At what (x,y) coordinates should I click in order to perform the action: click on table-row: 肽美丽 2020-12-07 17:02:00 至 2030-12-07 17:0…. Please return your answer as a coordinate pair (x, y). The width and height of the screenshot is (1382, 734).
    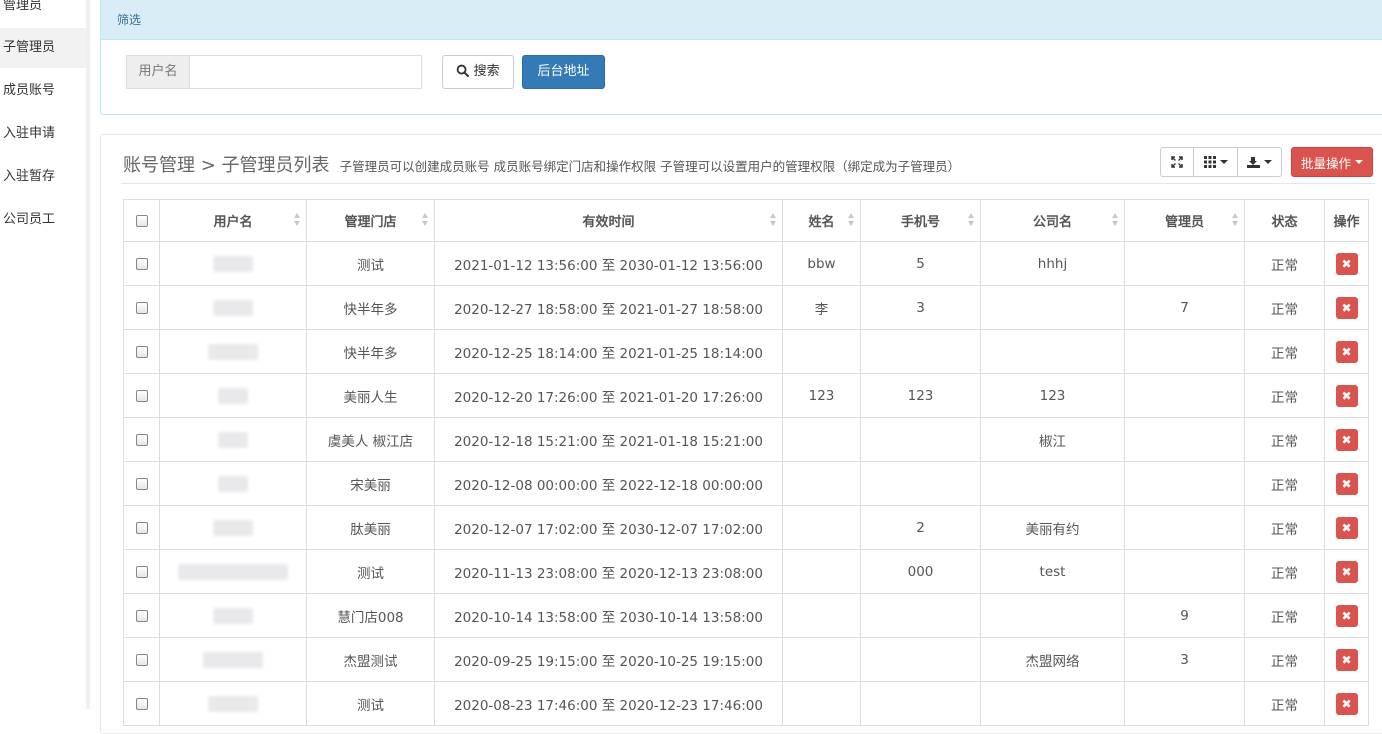
    Looking at the image, I should click on (746, 527).